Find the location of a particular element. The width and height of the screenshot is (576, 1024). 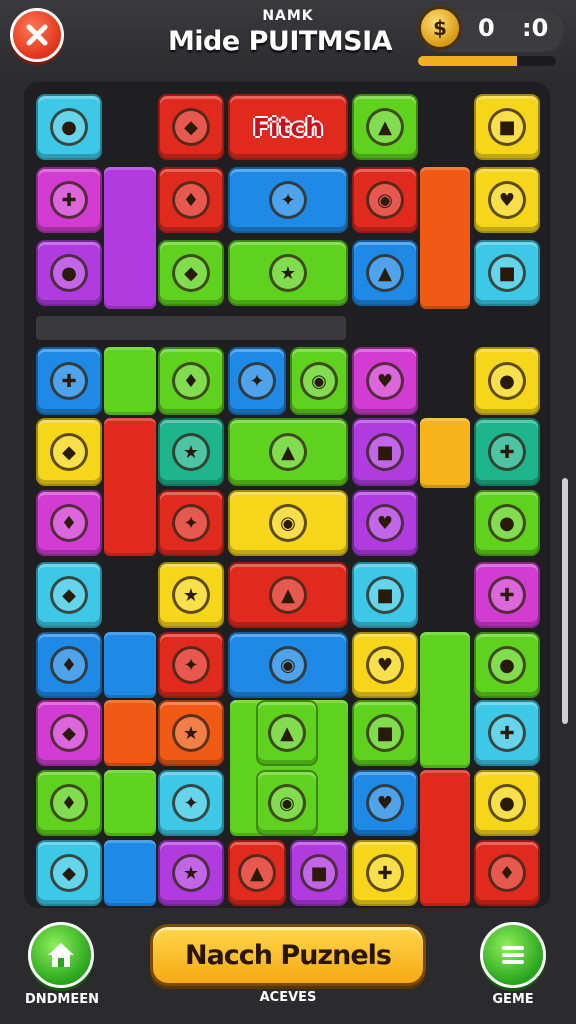

menu-button is located at coordinates (513, 955).